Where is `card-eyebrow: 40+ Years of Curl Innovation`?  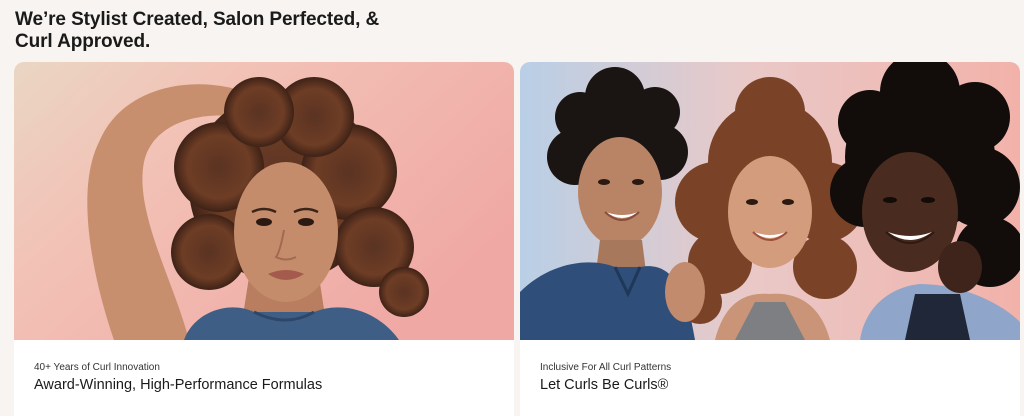 card-eyebrow: 40+ Years of Curl Innovation is located at coordinates (97, 367).